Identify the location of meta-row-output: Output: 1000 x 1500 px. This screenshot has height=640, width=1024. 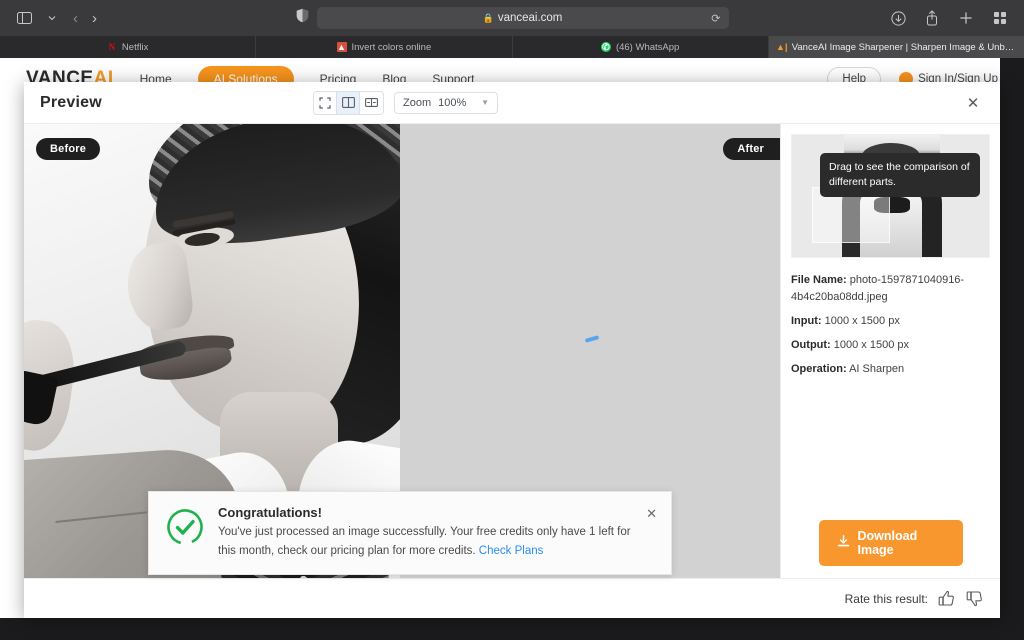
(890, 345).